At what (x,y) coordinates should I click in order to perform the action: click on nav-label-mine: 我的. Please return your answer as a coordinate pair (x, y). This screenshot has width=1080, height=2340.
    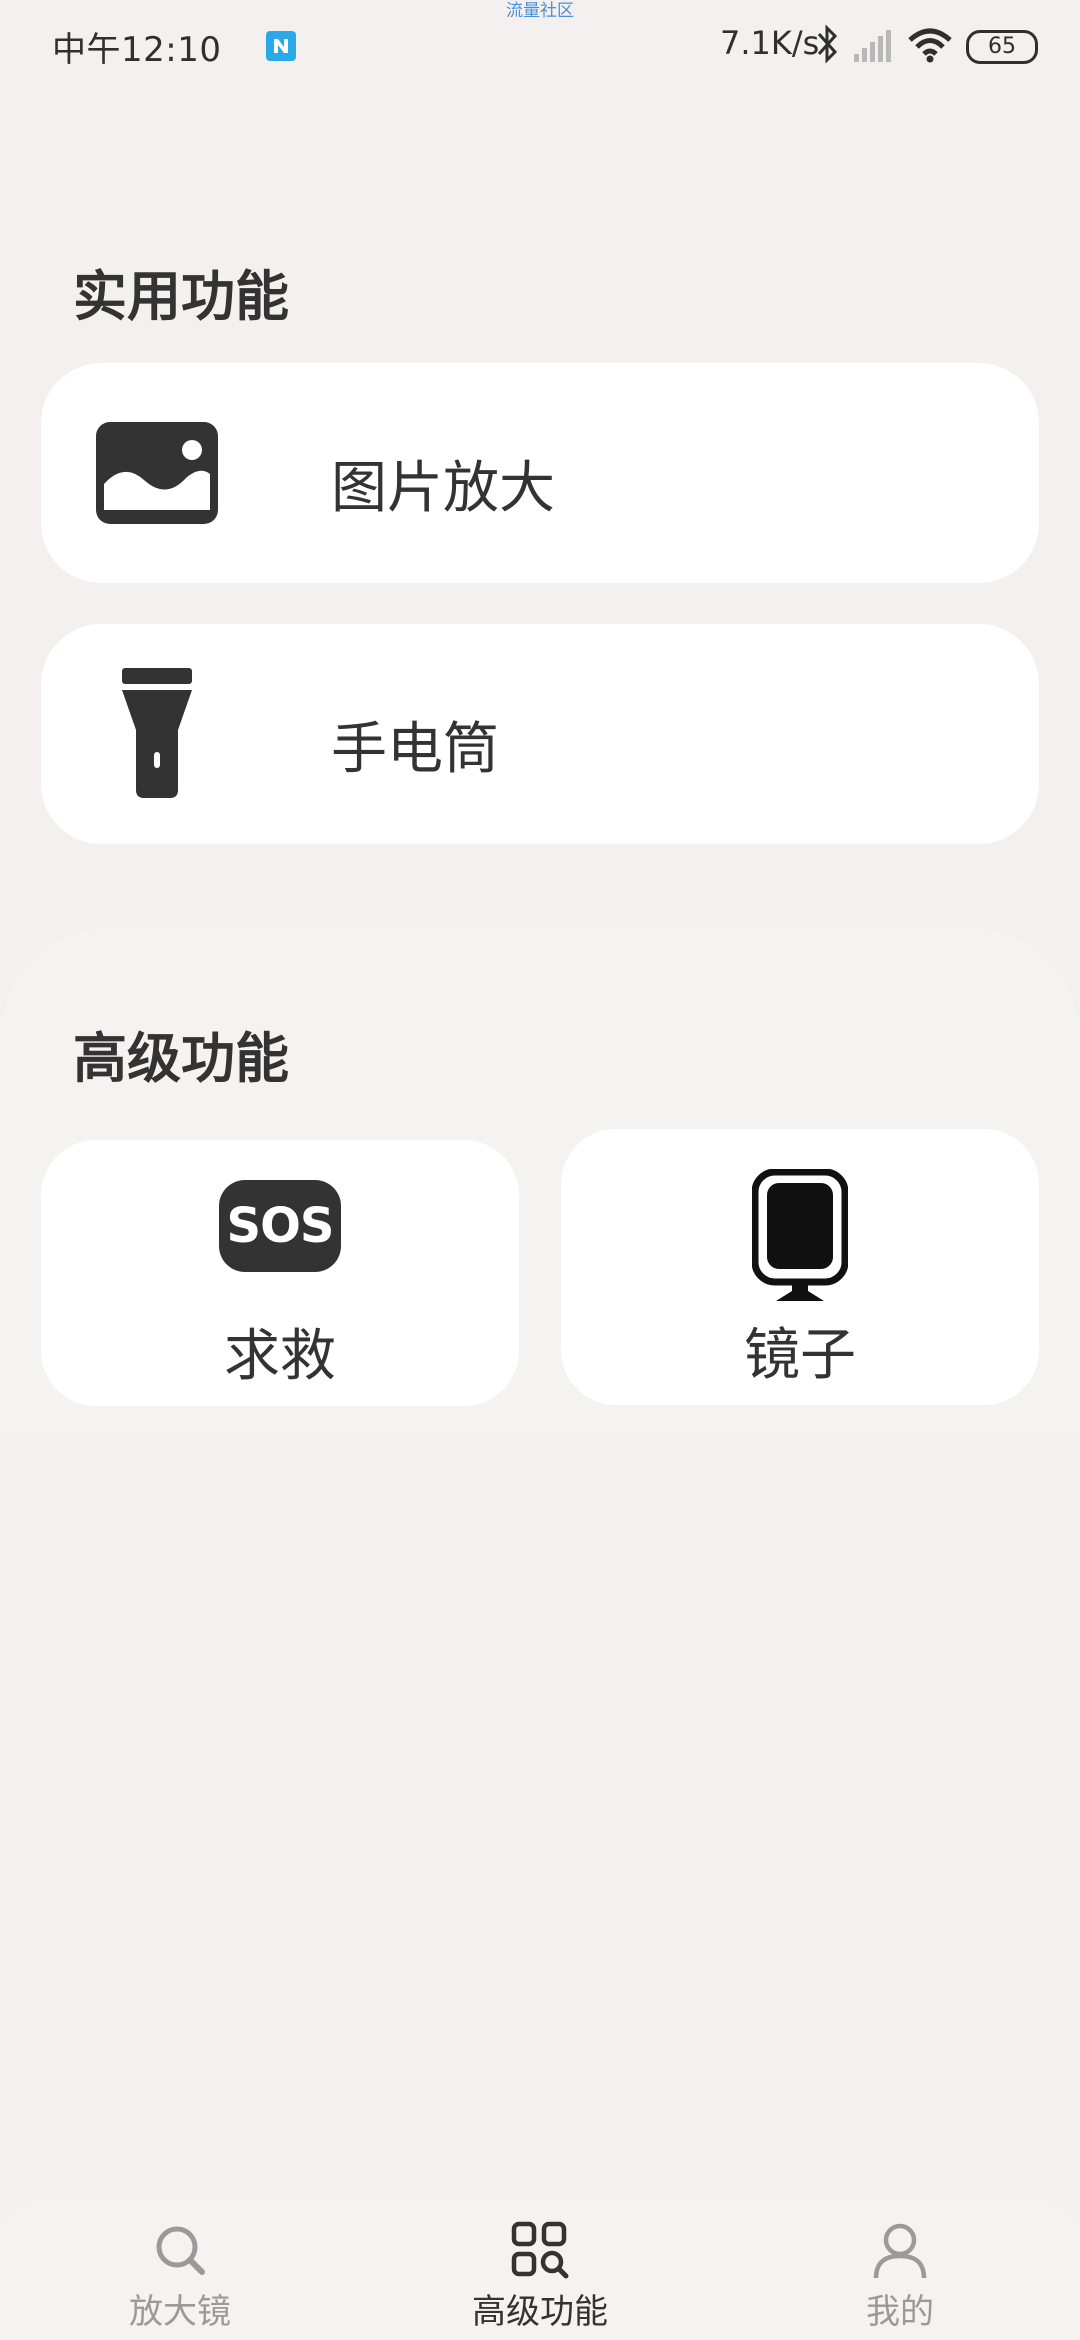
    Looking at the image, I should click on (900, 2312).